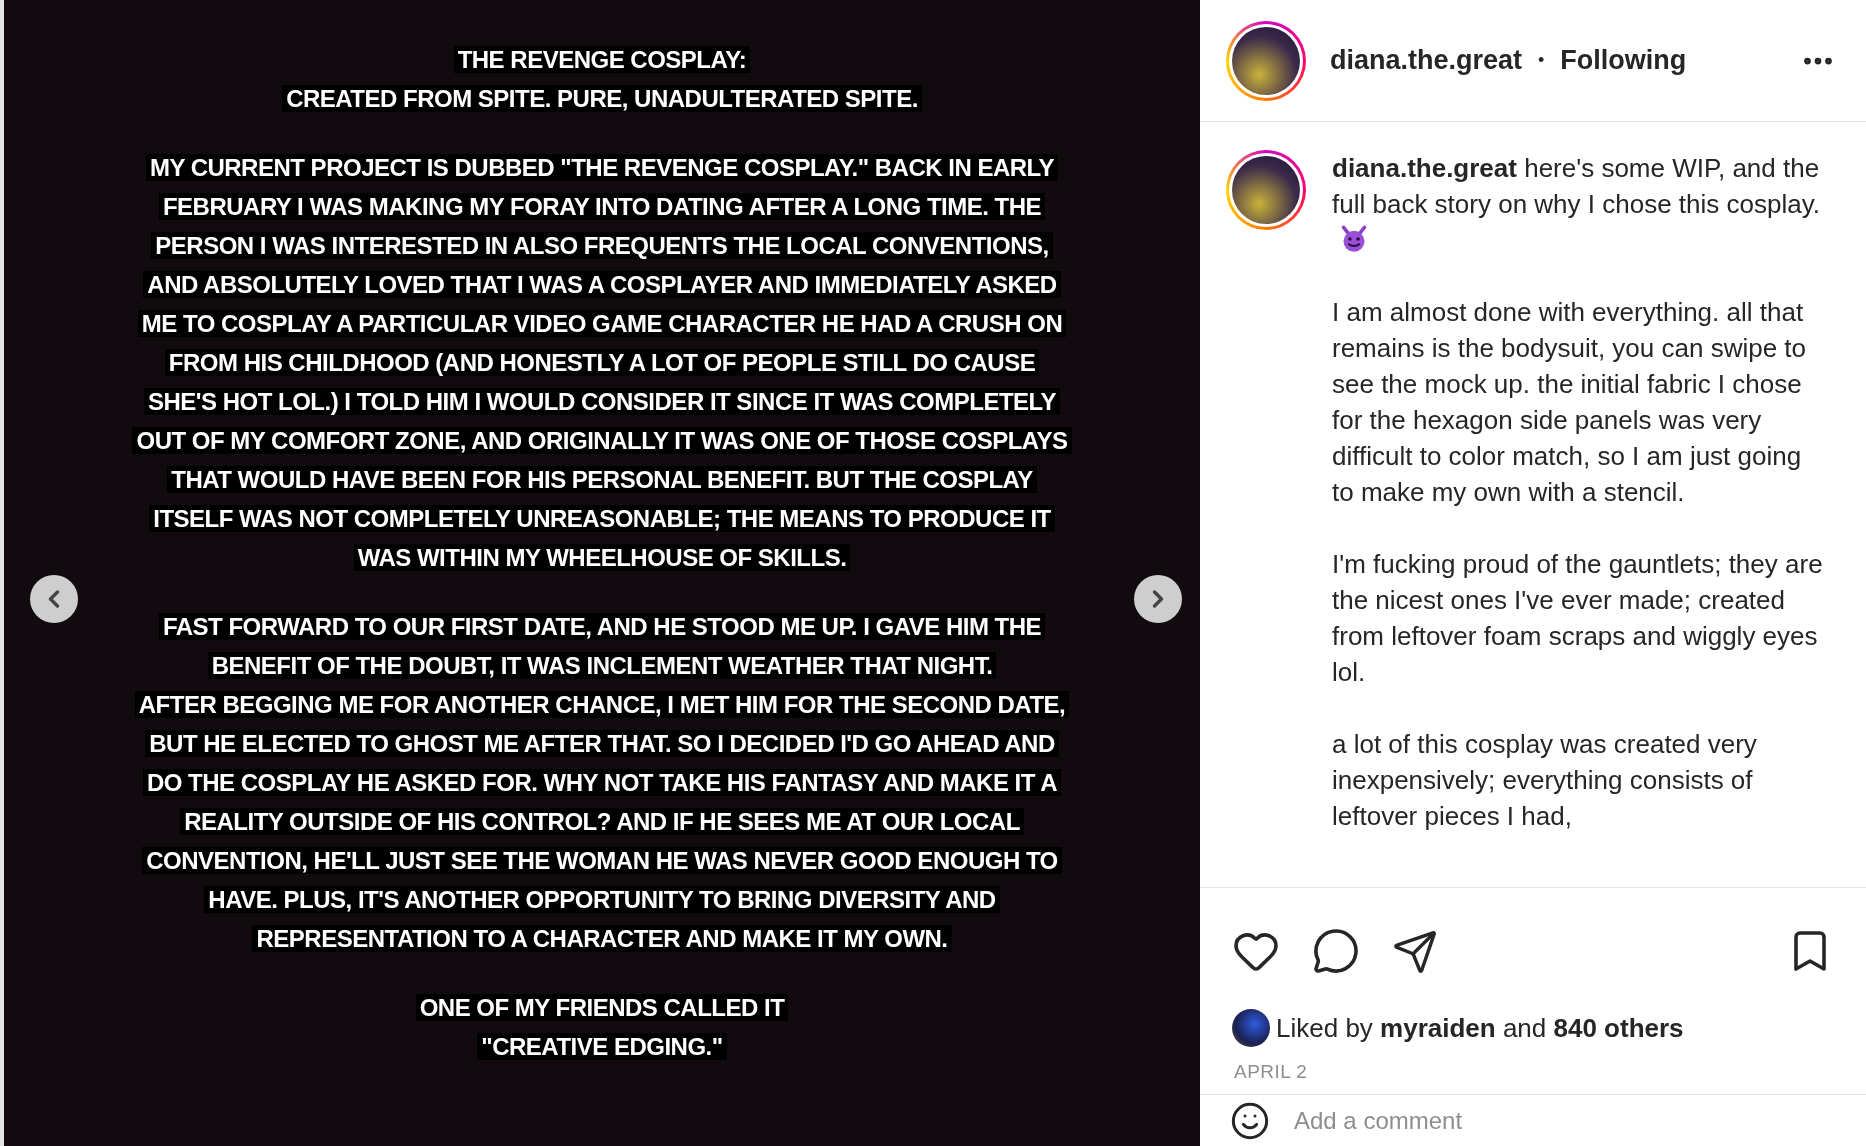  Describe the element at coordinates (602, 79) in the screenshot. I see `image-text: THE REVENGE COSPLAY: CREATED FROM SPITE. PURE, UNADULTERATED SPITE.` at that location.